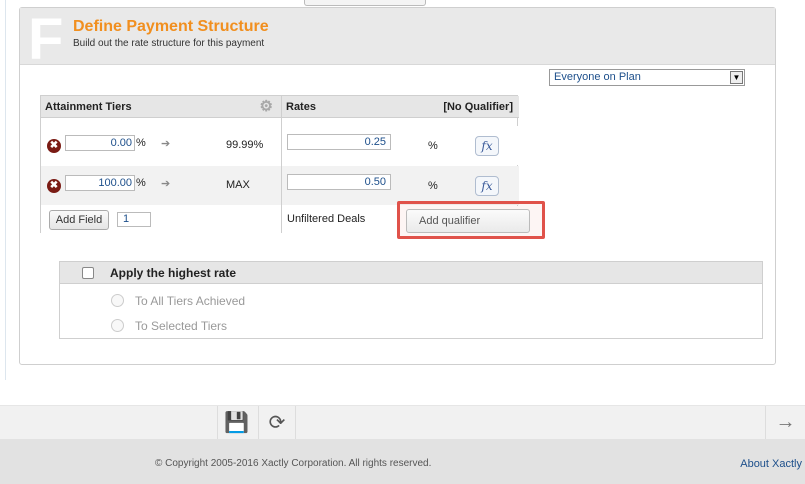 The width and height of the screenshot is (805, 484). I want to click on radio-all-tiers-label: To All Tiers Achieved, so click(190, 301).